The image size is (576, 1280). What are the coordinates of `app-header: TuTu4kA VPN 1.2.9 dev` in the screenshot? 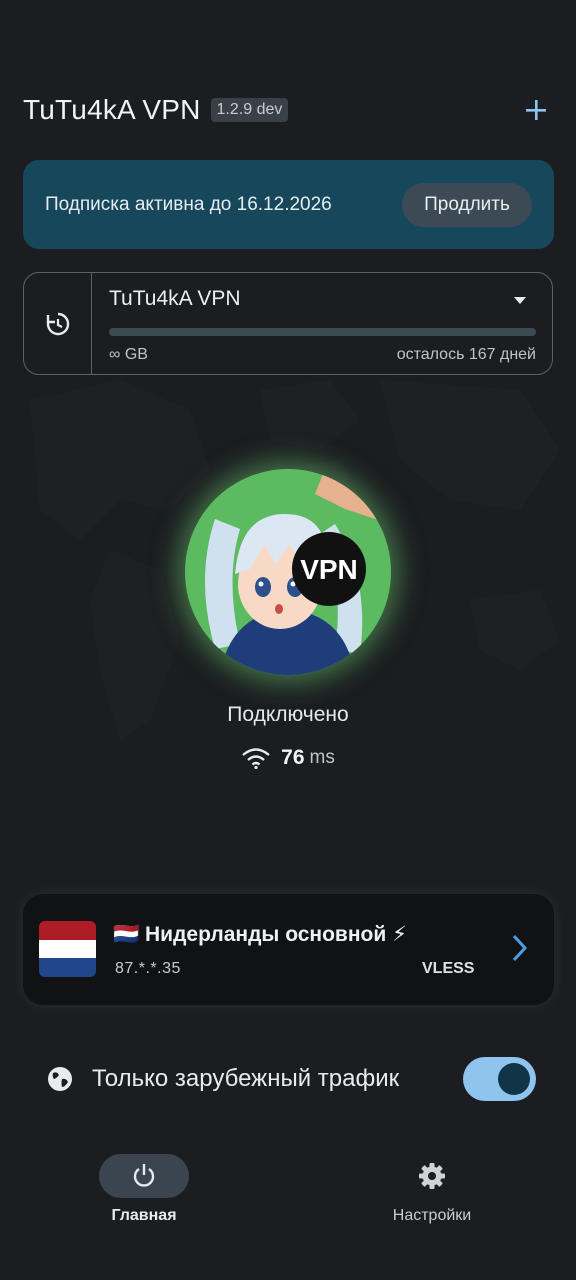 It's located at (288, 110).